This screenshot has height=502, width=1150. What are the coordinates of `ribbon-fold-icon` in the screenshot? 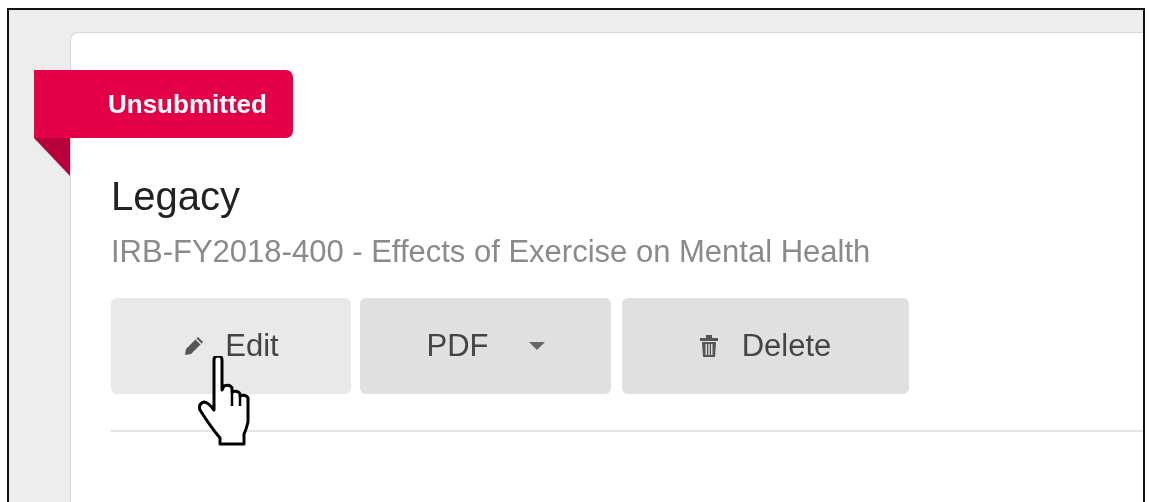 It's located at (52, 157).